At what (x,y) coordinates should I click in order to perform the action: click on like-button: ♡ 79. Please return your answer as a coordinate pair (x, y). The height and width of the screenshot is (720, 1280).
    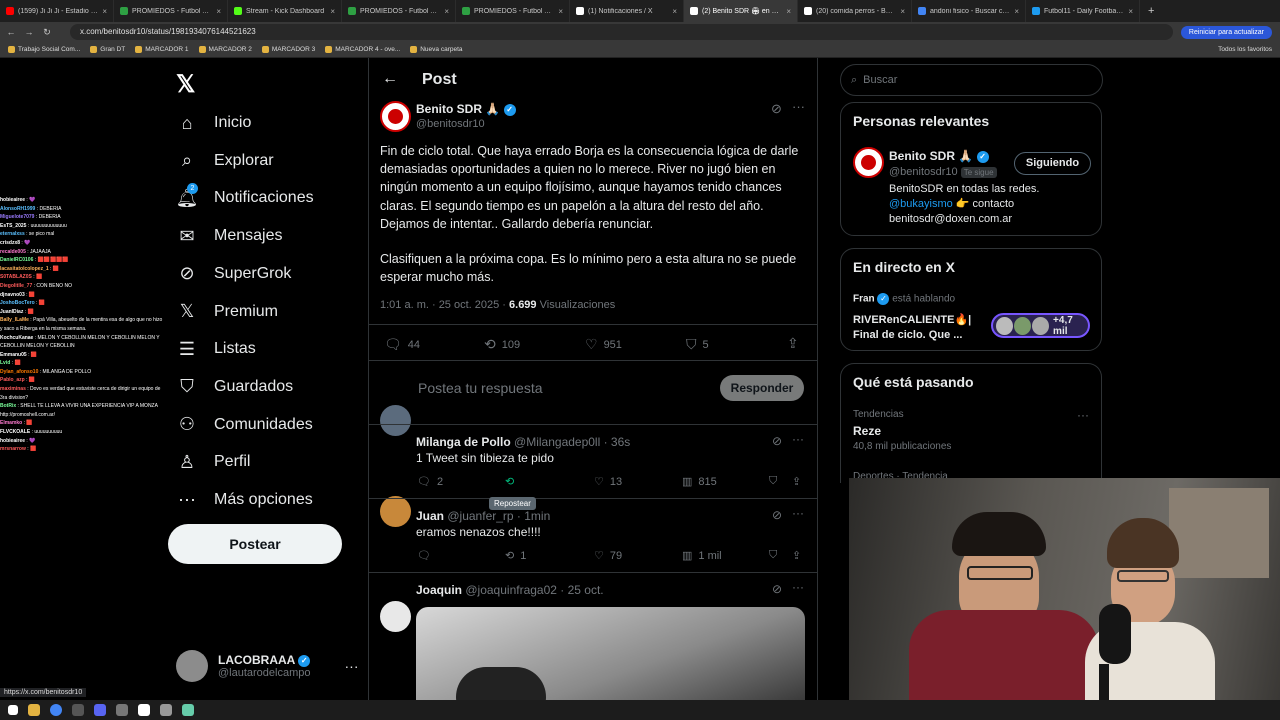
    Looking at the image, I should click on (608, 556).